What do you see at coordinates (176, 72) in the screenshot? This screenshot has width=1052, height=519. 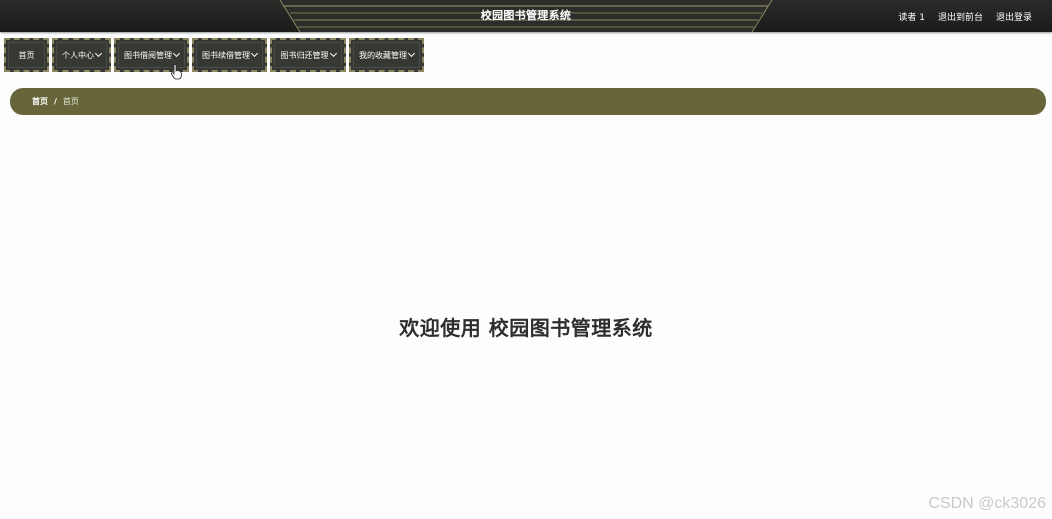 I see `hand-cursor-icon` at bounding box center [176, 72].